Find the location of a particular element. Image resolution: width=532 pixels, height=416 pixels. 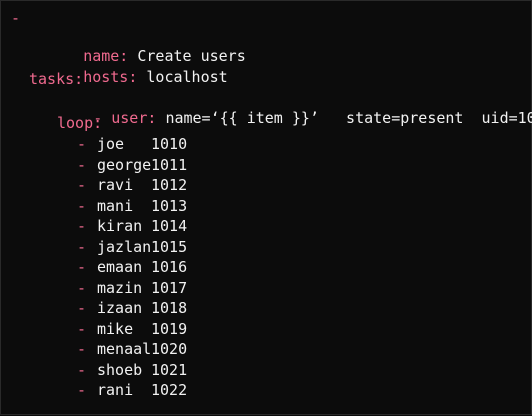

loop-item-username: kiran is located at coordinates (120, 226).